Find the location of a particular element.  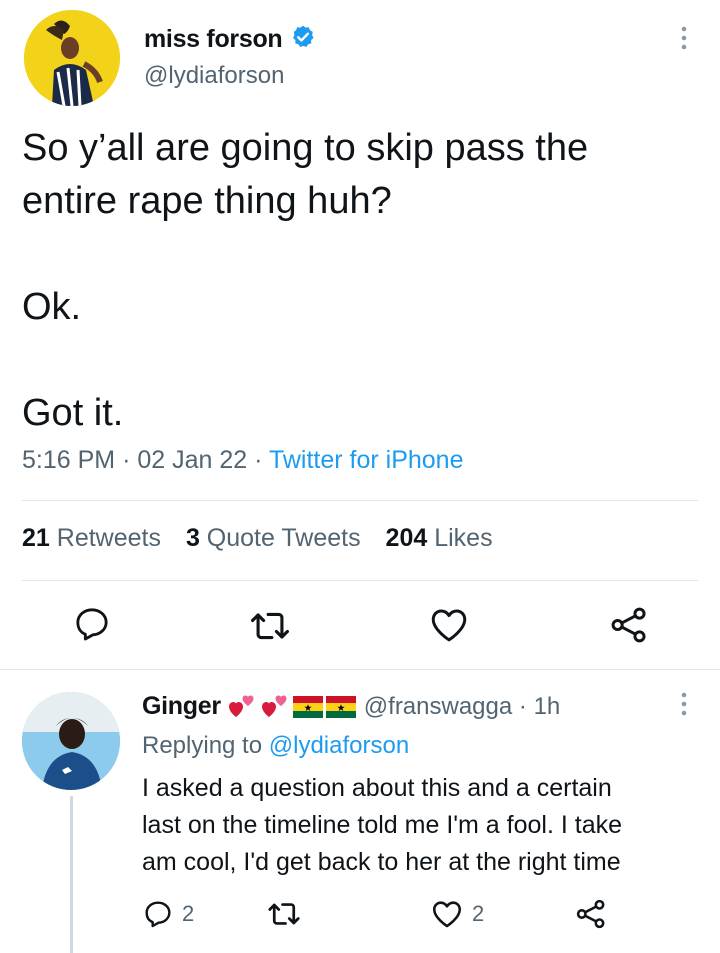

thread-line is located at coordinates (71, 874).